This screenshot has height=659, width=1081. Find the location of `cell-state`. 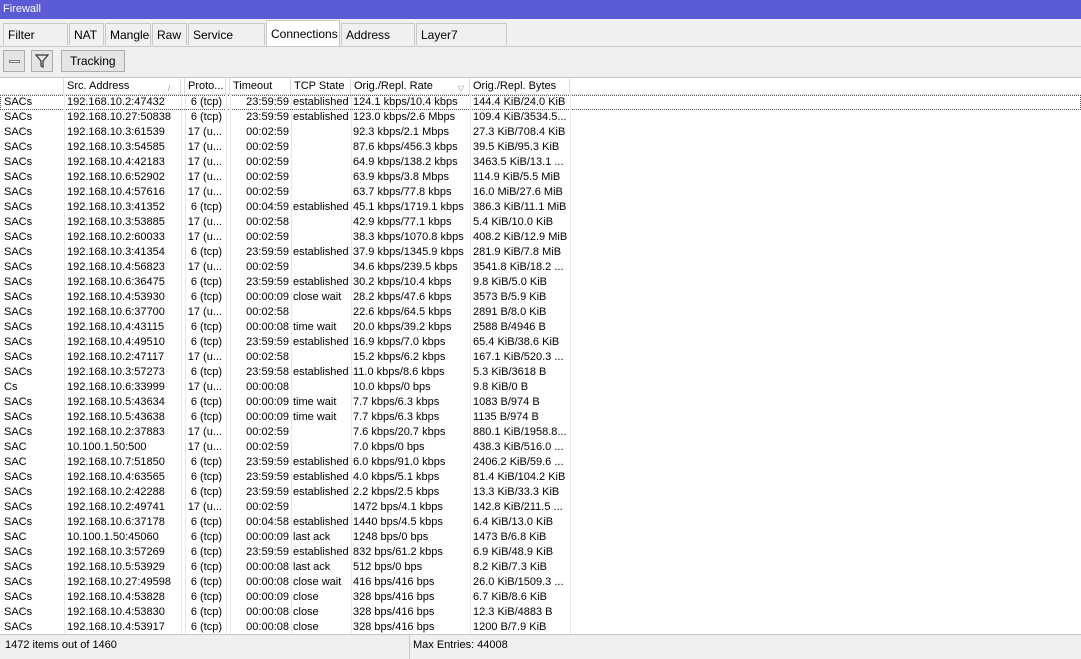

cell-state is located at coordinates (322, 387).